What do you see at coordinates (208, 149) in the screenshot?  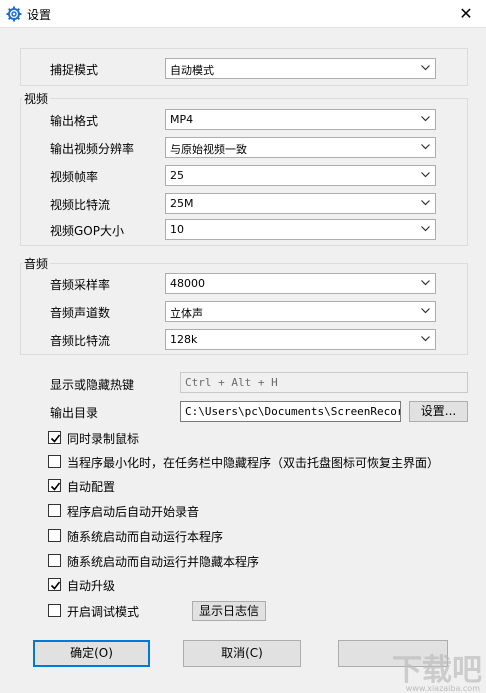 I see `video-resolution-value: 与原始视频一致` at bounding box center [208, 149].